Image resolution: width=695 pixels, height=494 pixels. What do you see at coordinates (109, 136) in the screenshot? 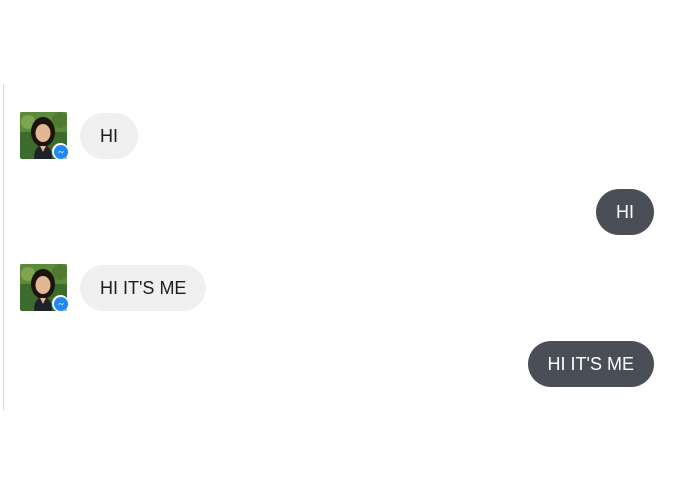
I see `incoming-message-bubble: HI` at bounding box center [109, 136].